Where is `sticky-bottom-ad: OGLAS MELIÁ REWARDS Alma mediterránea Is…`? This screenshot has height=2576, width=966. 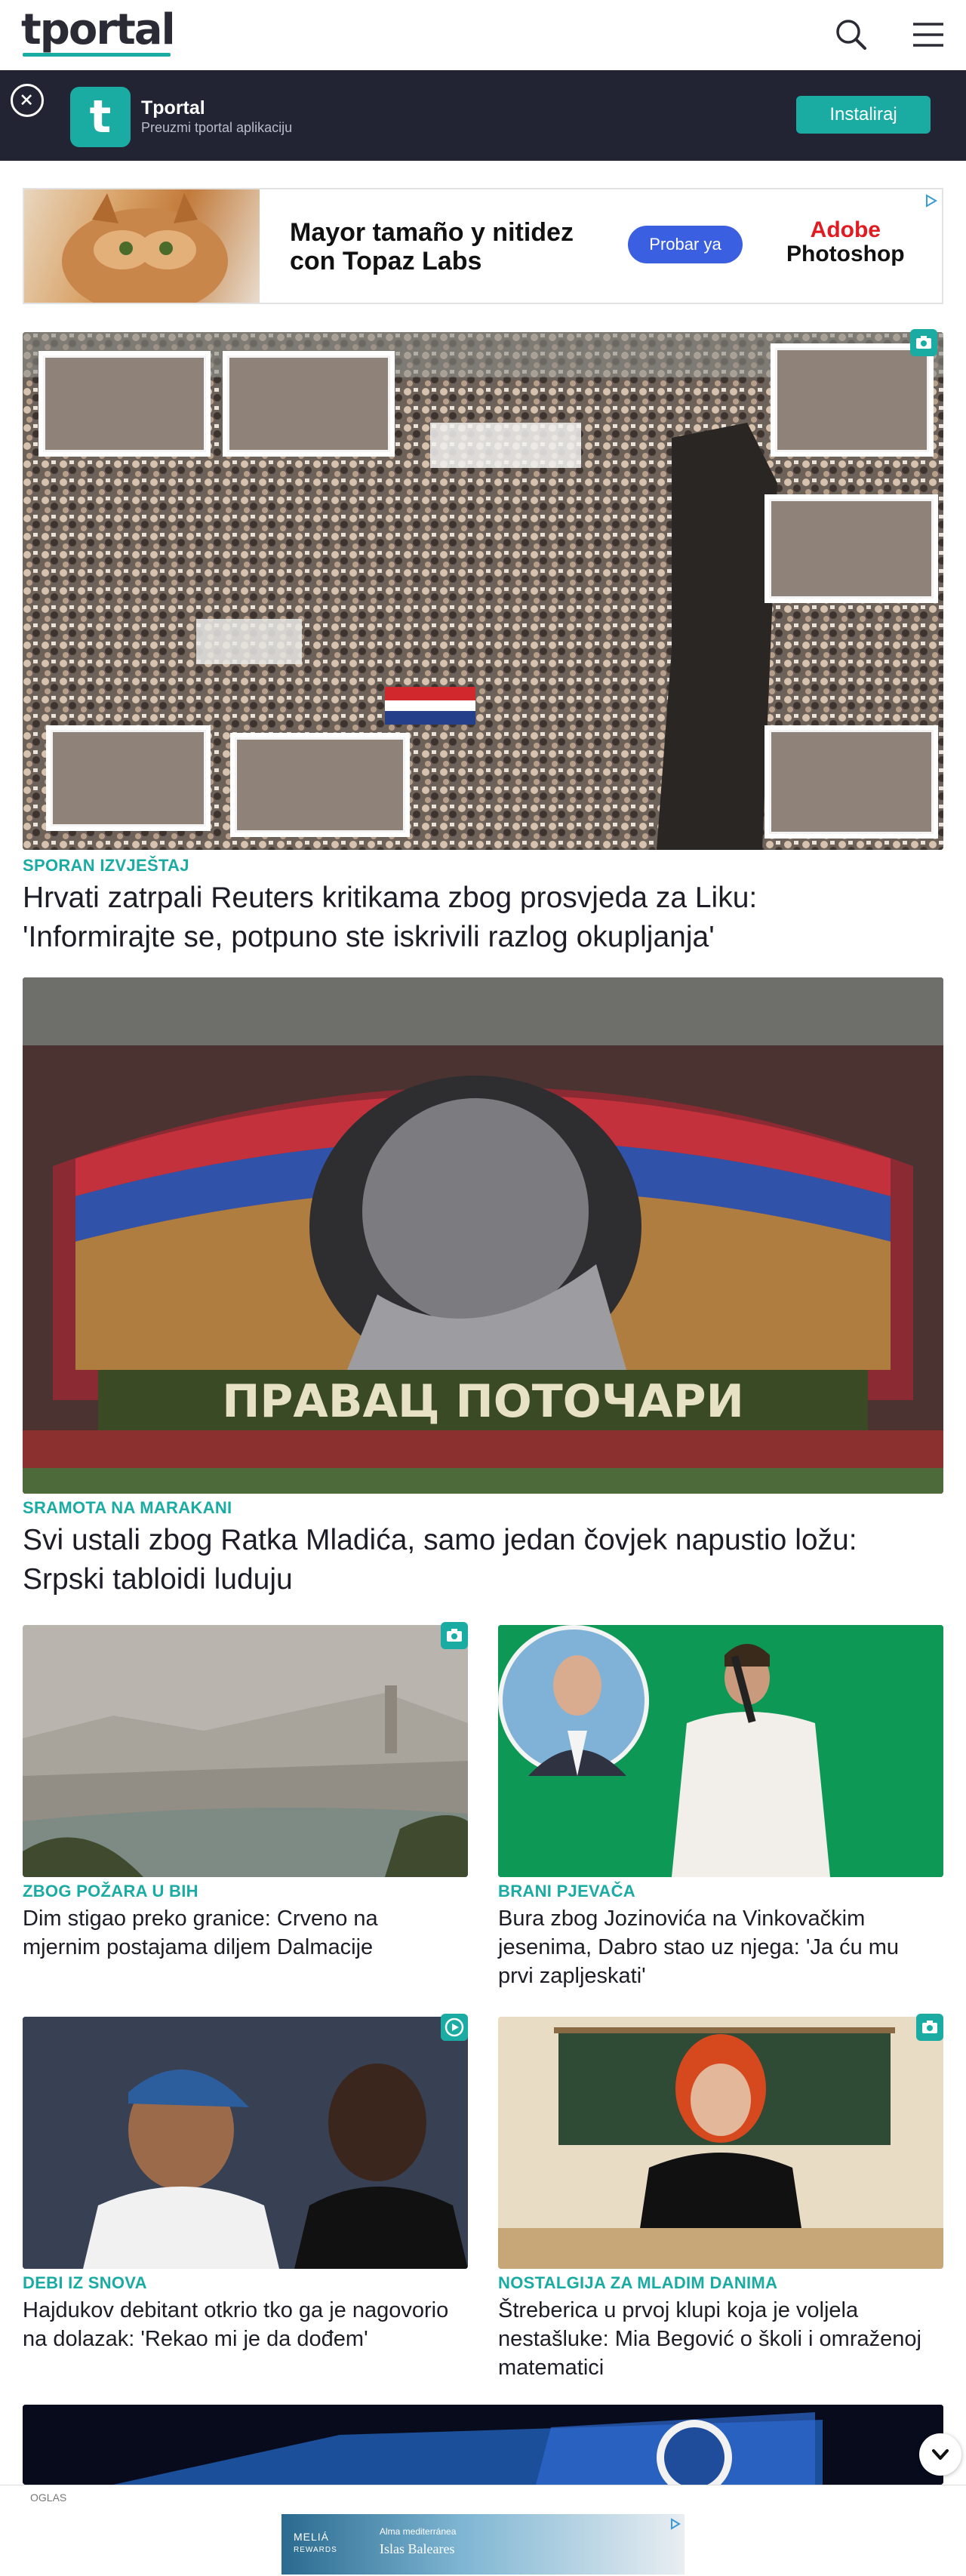 sticky-bottom-ad: OGLAS MELIÁ REWARDS Alma mediterránea Is… is located at coordinates (483, 2530).